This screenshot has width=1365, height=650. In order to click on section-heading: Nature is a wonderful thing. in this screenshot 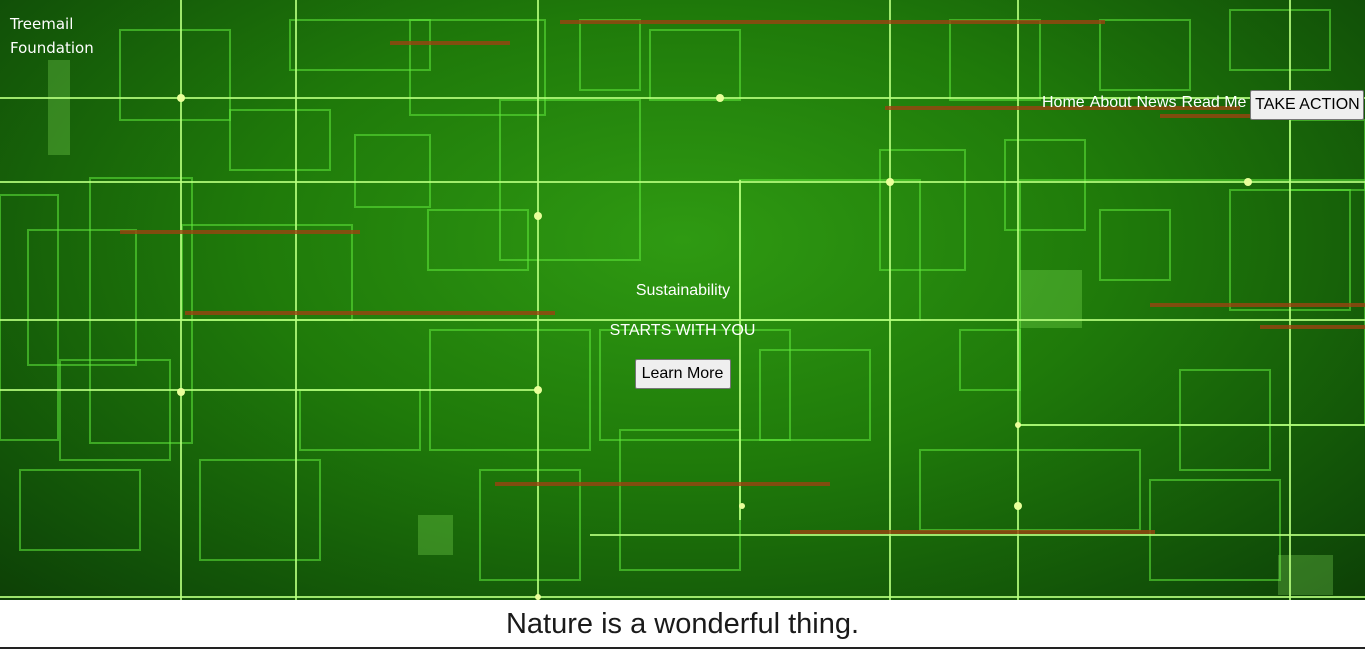, I will do `click(682, 624)`.